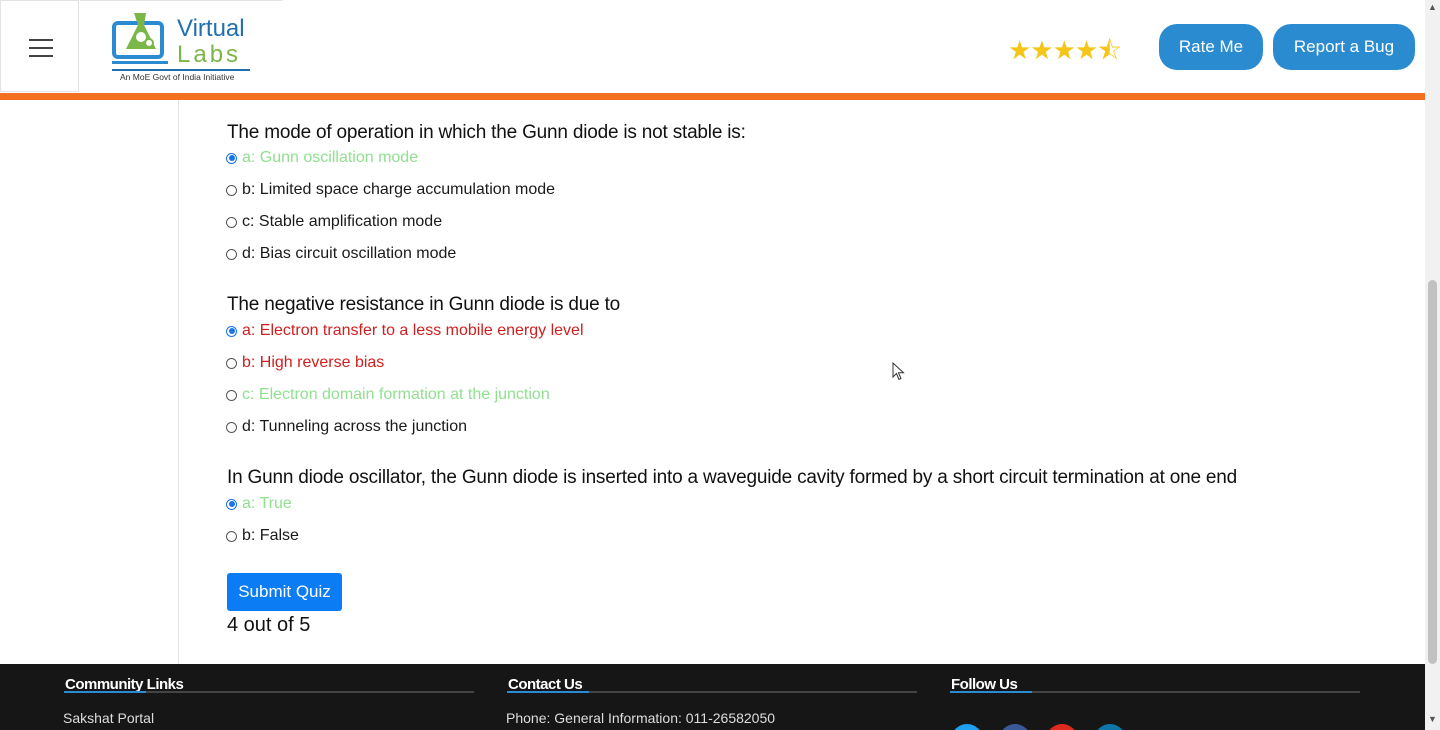 Image resolution: width=1440 pixels, height=730 pixels. What do you see at coordinates (1065, 50) in the screenshot?
I see `rating-stars: ★★★★⯪` at bounding box center [1065, 50].